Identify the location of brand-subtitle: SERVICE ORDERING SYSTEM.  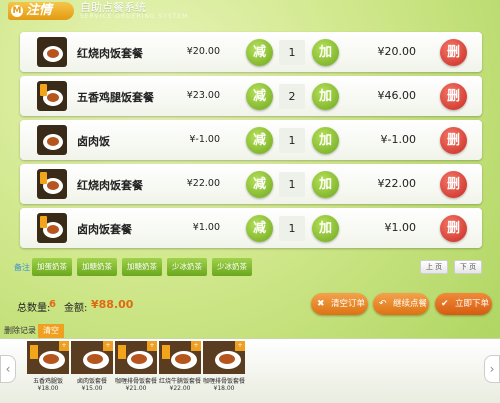
(134, 16).